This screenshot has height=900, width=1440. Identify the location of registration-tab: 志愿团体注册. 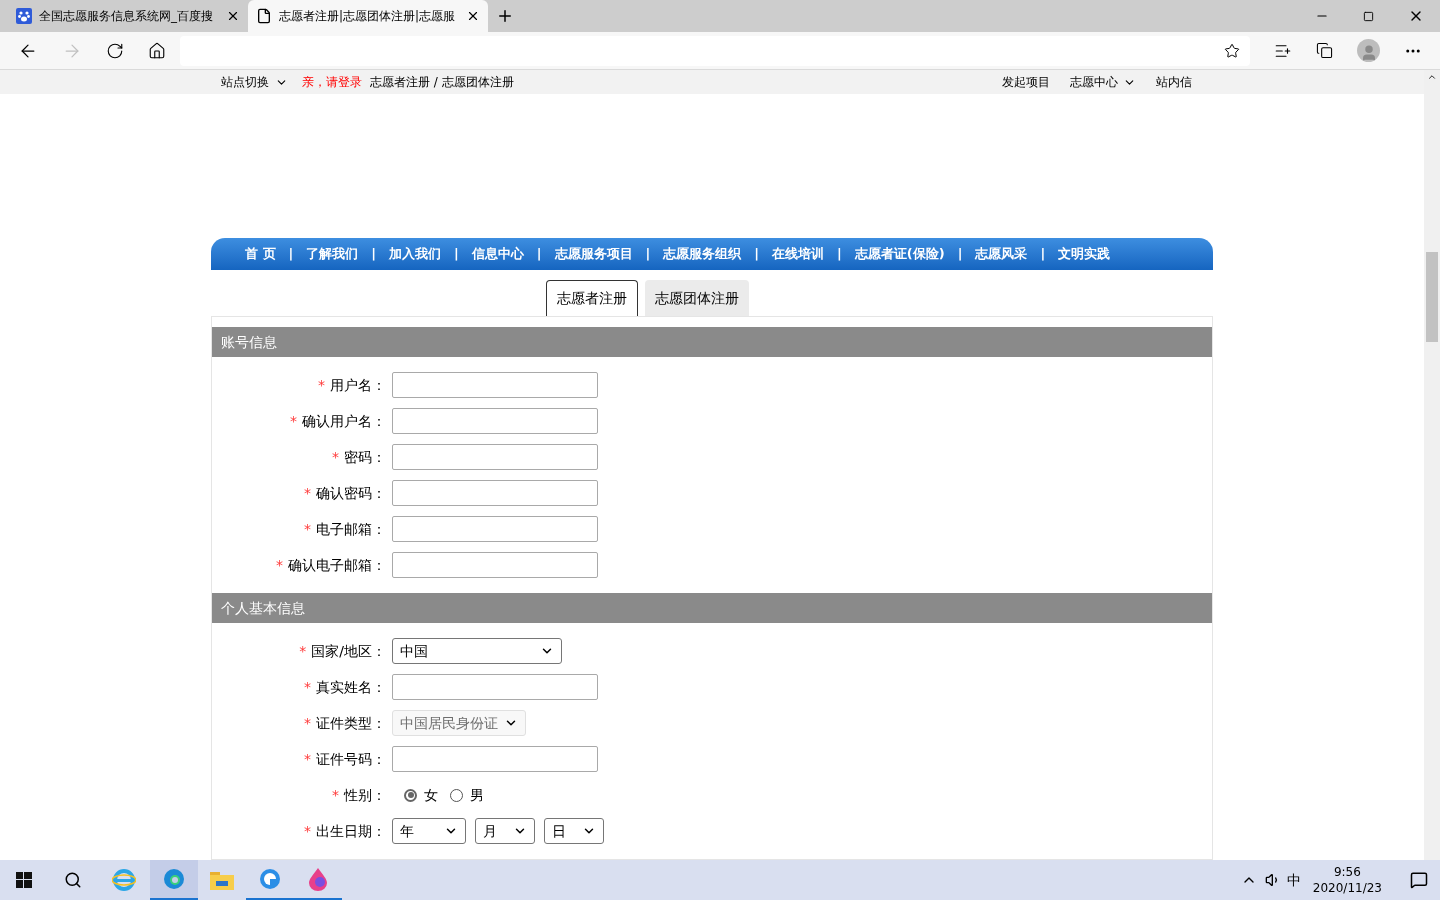
(696, 298).